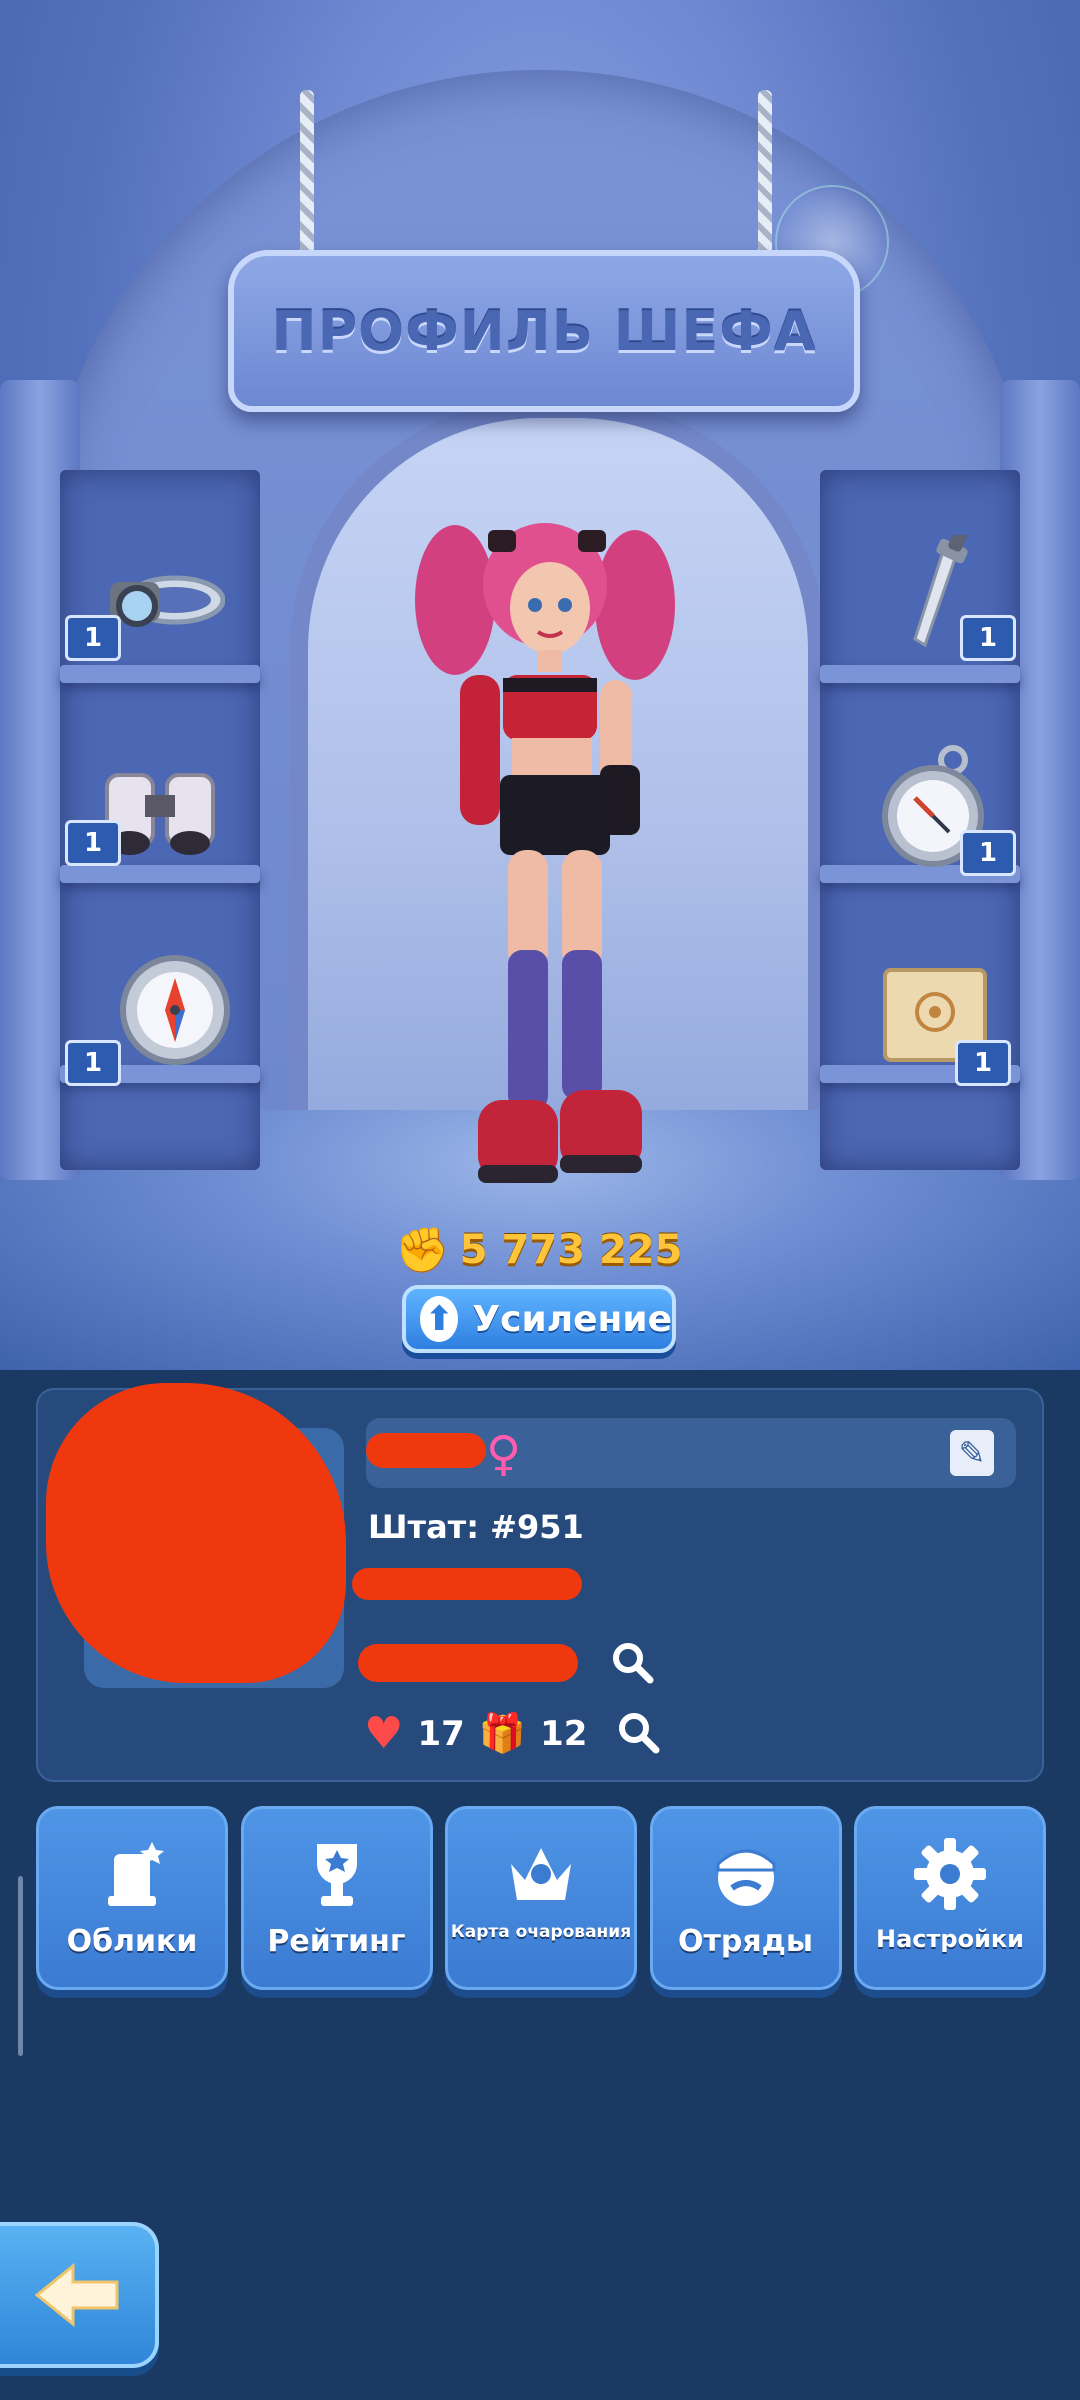  I want to click on staff-line: Штат: #951, so click(476, 1527).